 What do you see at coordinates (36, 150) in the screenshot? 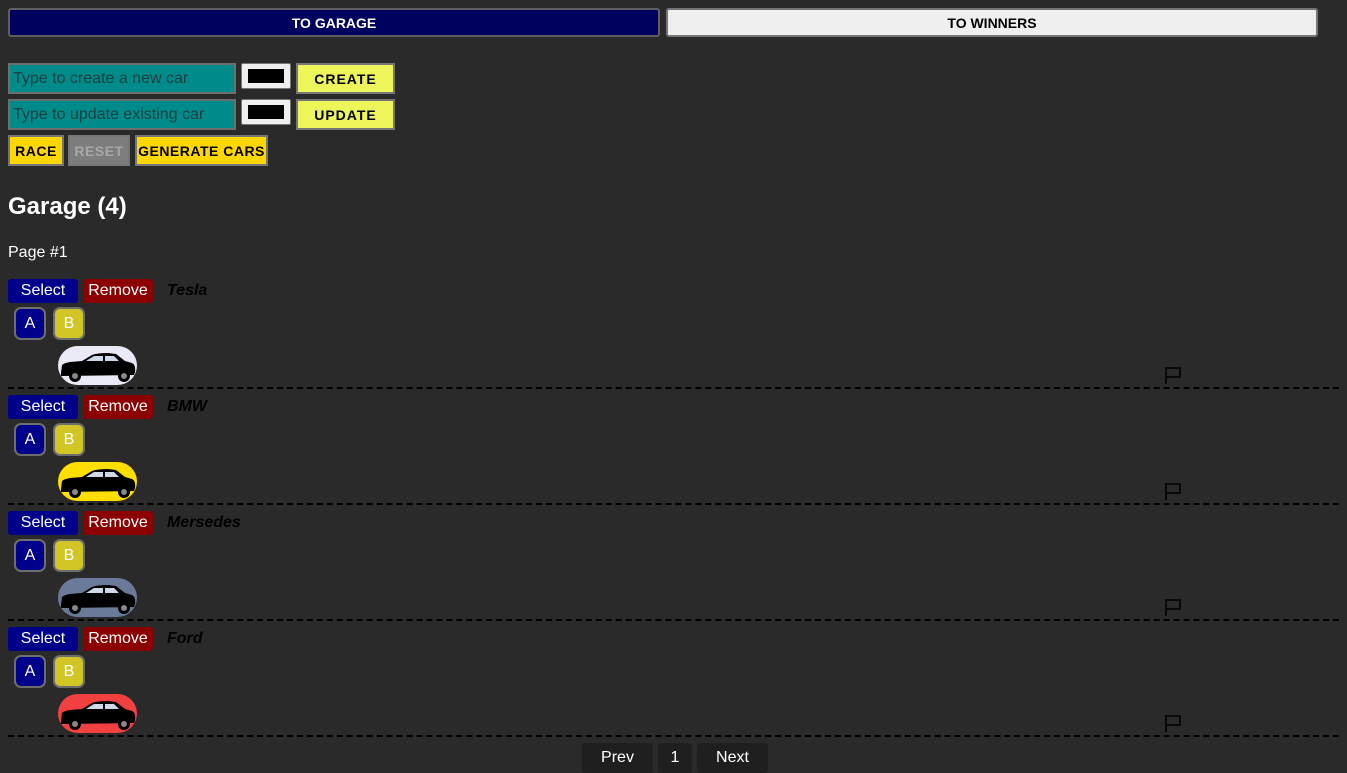
I see `race-button: RACE` at bounding box center [36, 150].